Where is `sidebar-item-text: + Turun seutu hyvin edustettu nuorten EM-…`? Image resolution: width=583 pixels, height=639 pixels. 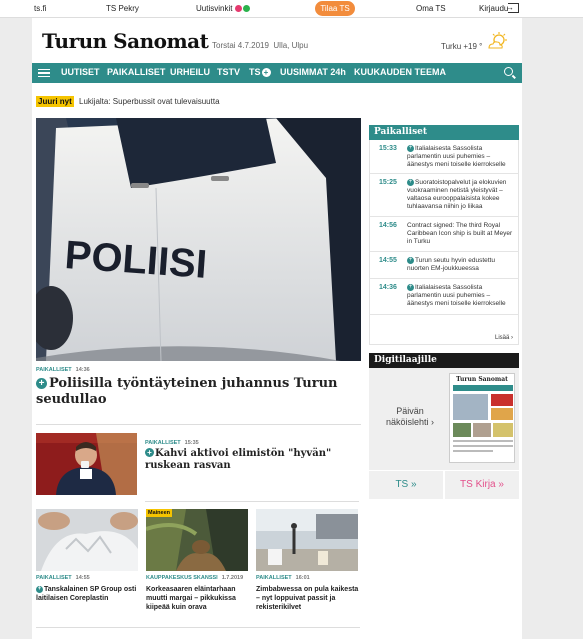 sidebar-item-text: + Turun seutu hyvin edustettu nuorten EM-… is located at coordinates (462, 265).